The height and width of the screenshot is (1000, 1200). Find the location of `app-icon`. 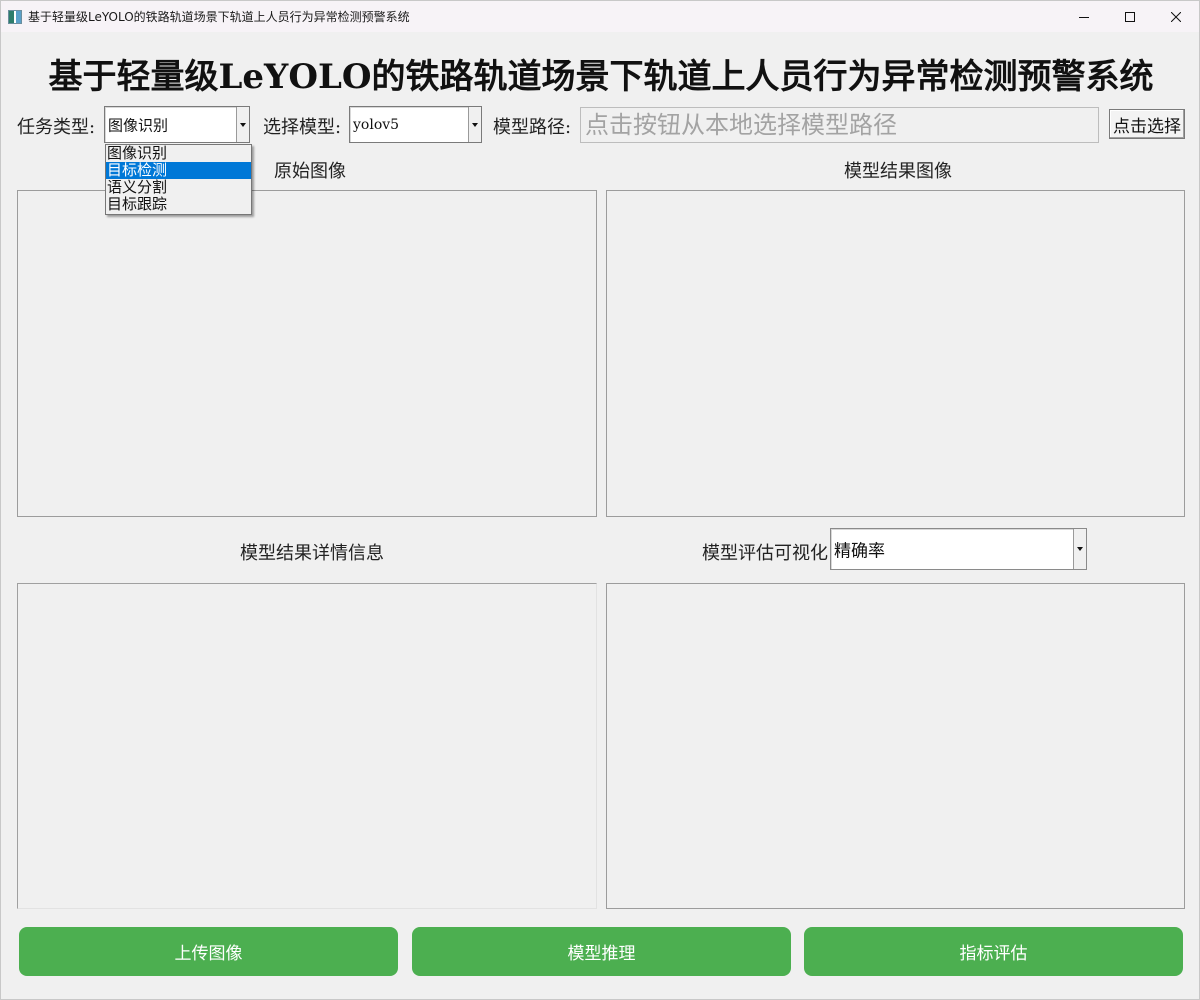

app-icon is located at coordinates (15, 16).